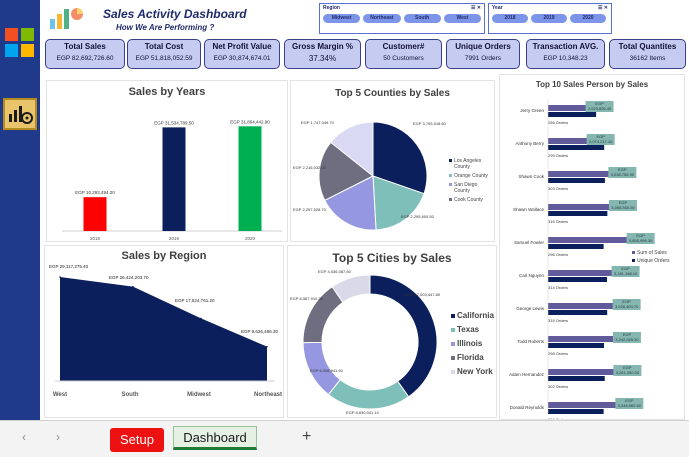 This screenshot has height=457, width=689. Describe the element at coordinates (462, 18) in the screenshot. I see `slicer-item-west: West` at that location.